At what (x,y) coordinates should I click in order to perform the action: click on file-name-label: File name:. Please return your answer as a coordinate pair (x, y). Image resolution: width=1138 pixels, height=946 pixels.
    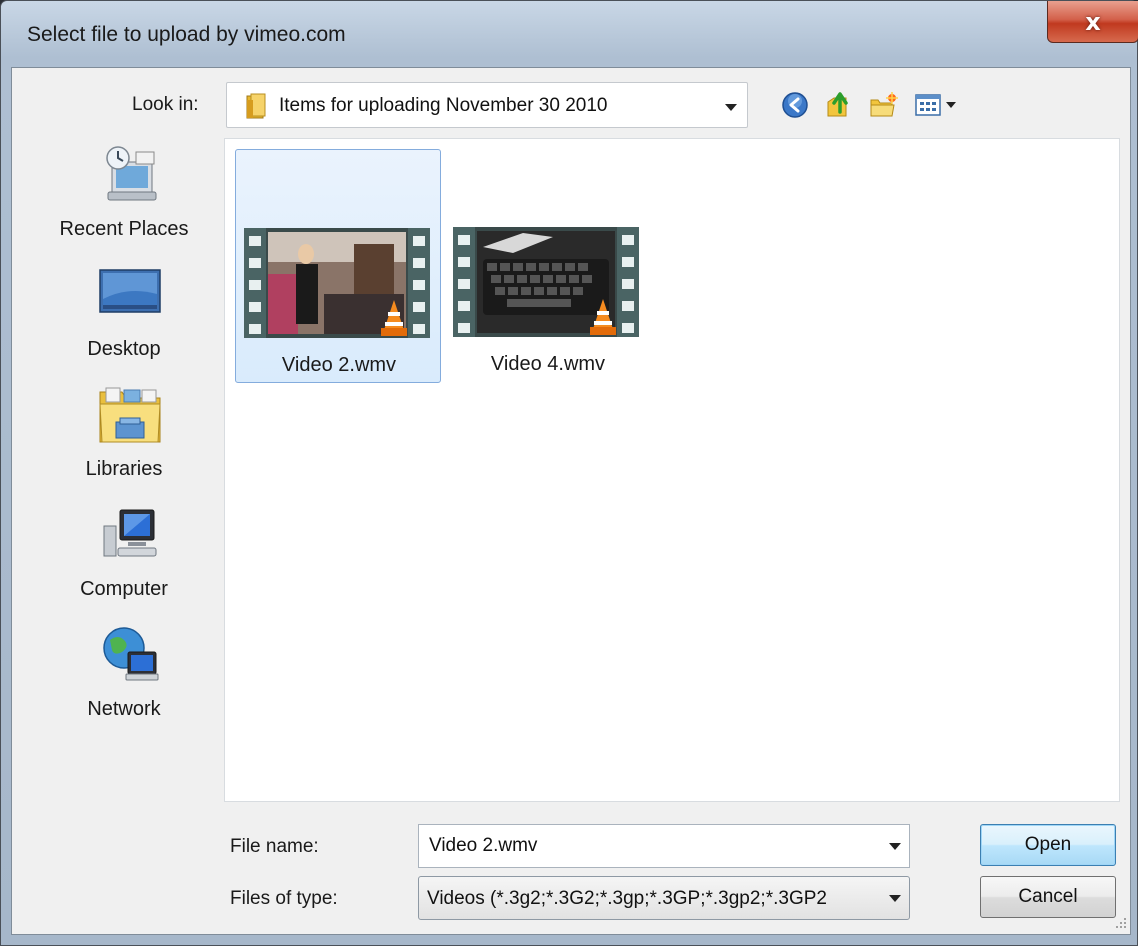
    Looking at the image, I should click on (274, 846).